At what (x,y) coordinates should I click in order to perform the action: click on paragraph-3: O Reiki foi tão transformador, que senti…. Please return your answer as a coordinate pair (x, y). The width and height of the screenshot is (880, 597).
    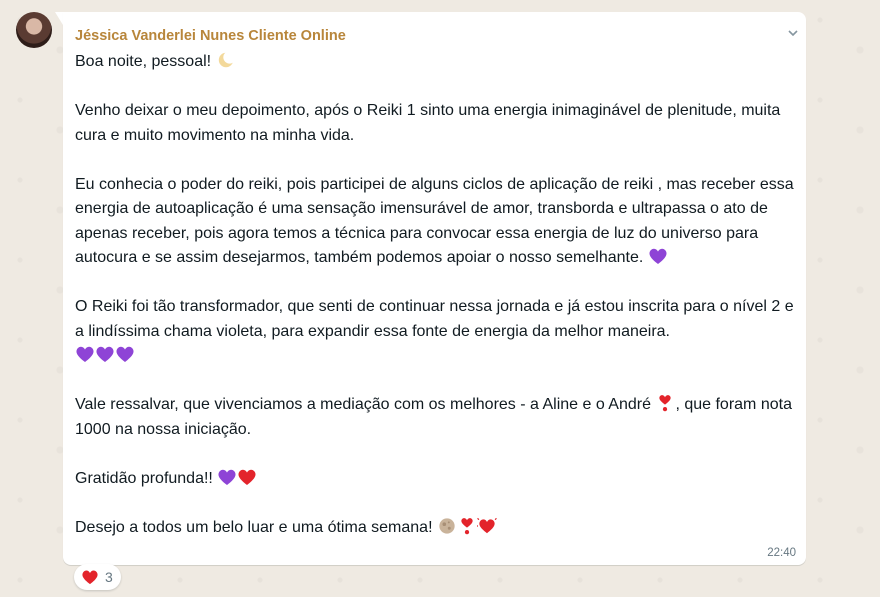
    Looking at the image, I should click on (435, 332).